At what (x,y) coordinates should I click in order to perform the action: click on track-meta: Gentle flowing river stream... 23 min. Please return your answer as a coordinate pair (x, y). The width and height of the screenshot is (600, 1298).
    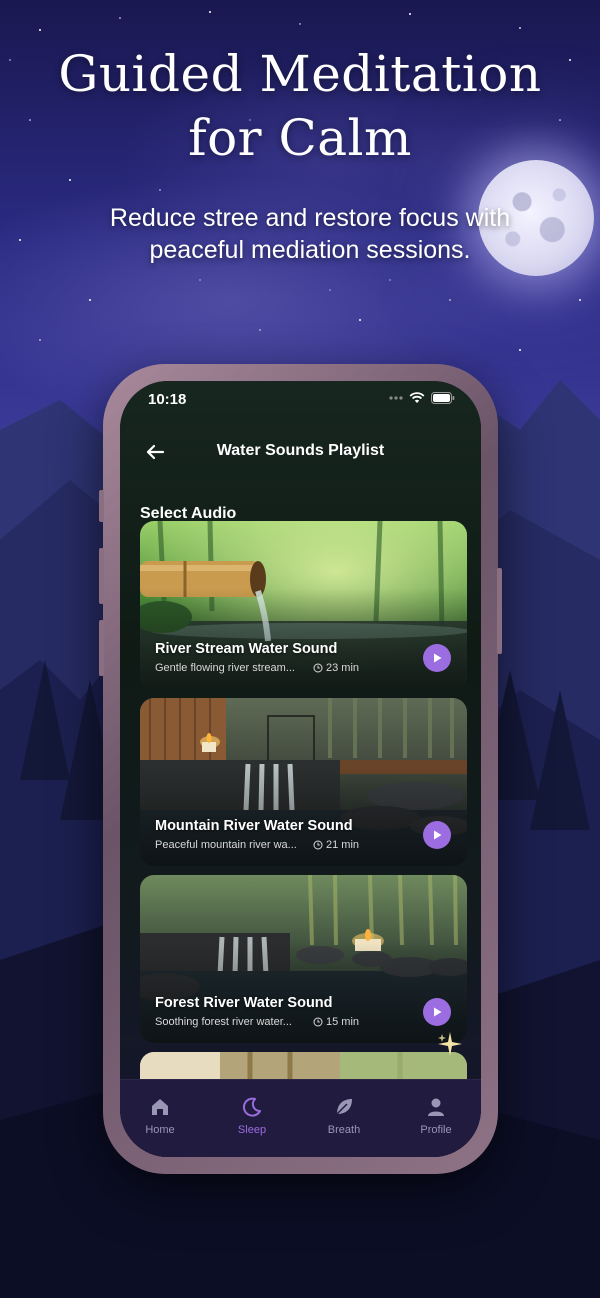
    Looking at the image, I should click on (257, 668).